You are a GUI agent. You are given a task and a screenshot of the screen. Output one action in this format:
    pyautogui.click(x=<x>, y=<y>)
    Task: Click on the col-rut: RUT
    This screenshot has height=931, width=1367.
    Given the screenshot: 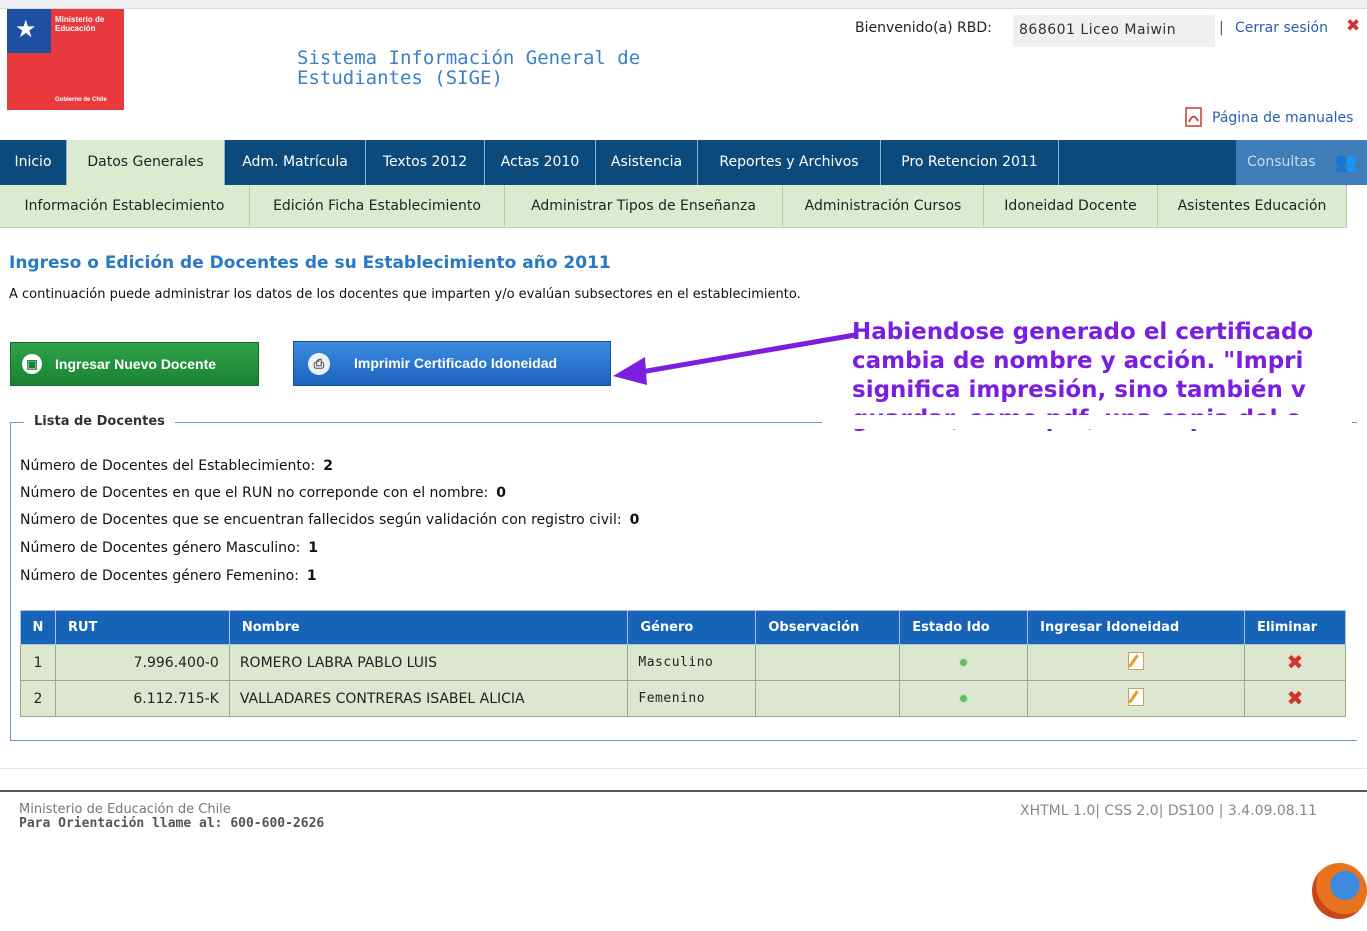 What is the action you would take?
    pyautogui.click(x=142, y=627)
    